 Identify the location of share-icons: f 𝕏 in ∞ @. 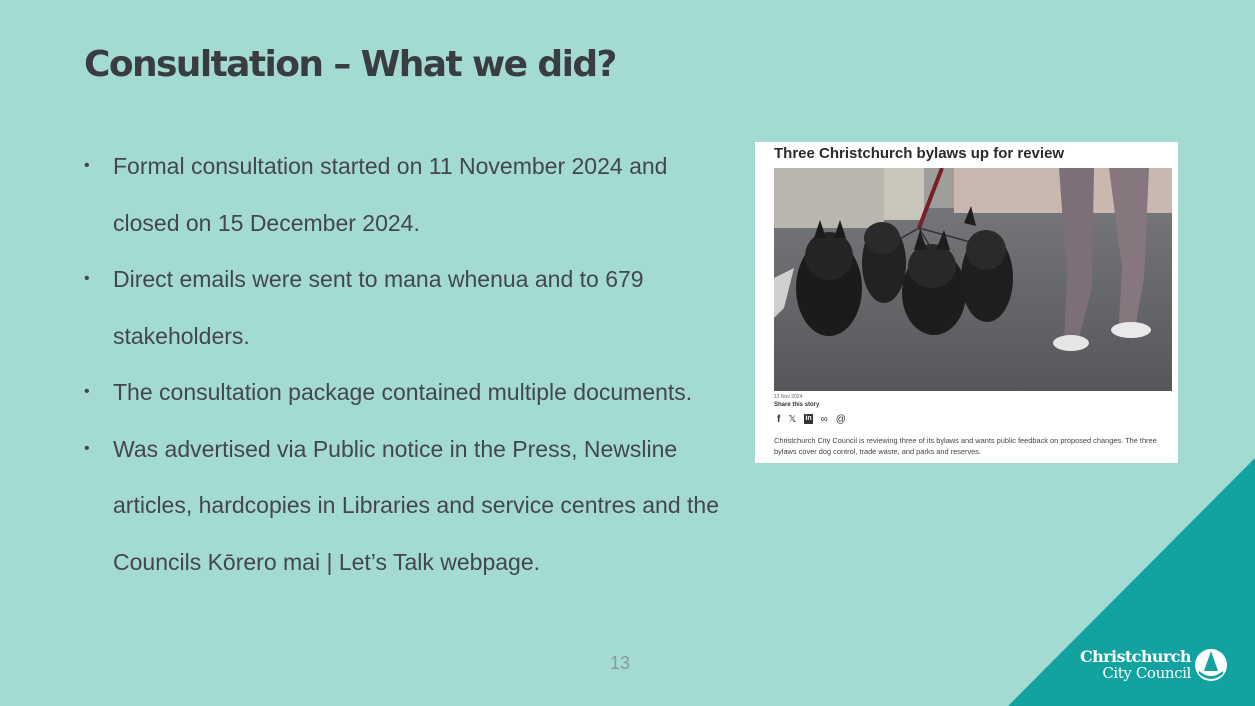
(811, 420).